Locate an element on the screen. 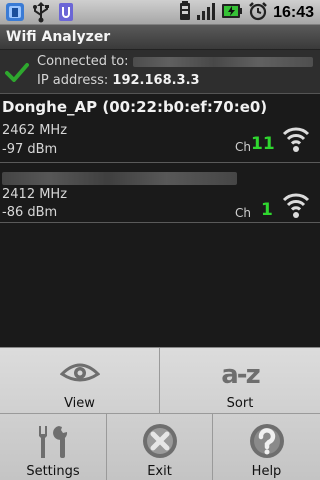 Image resolution: width=320 pixels, height=480 pixels. sort-label: Sort is located at coordinates (240, 403).